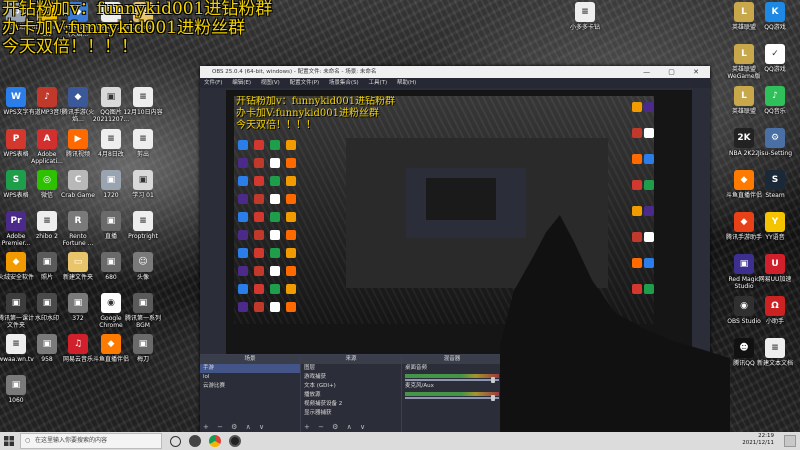 The width and height of the screenshot is (800, 450). What do you see at coordinates (143, 266) in the screenshot?
I see `desktop-icon: ☺ 头像` at bounding box center [143, 266].